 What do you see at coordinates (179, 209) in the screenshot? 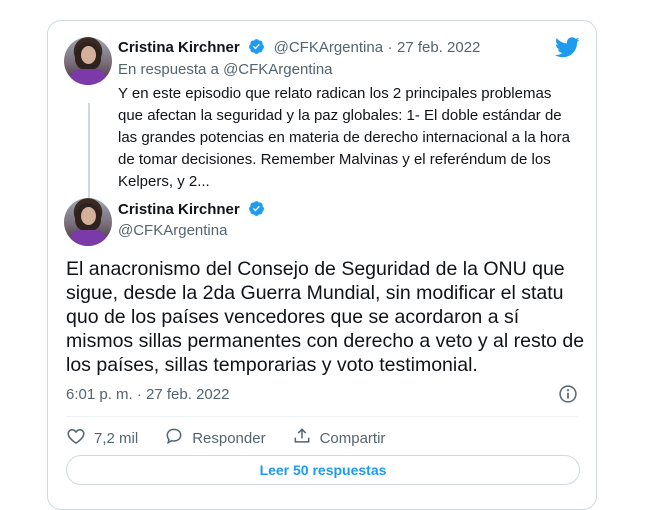
I see `main-author-name: Cristina Kirchner` at bounding box center [179, 209].